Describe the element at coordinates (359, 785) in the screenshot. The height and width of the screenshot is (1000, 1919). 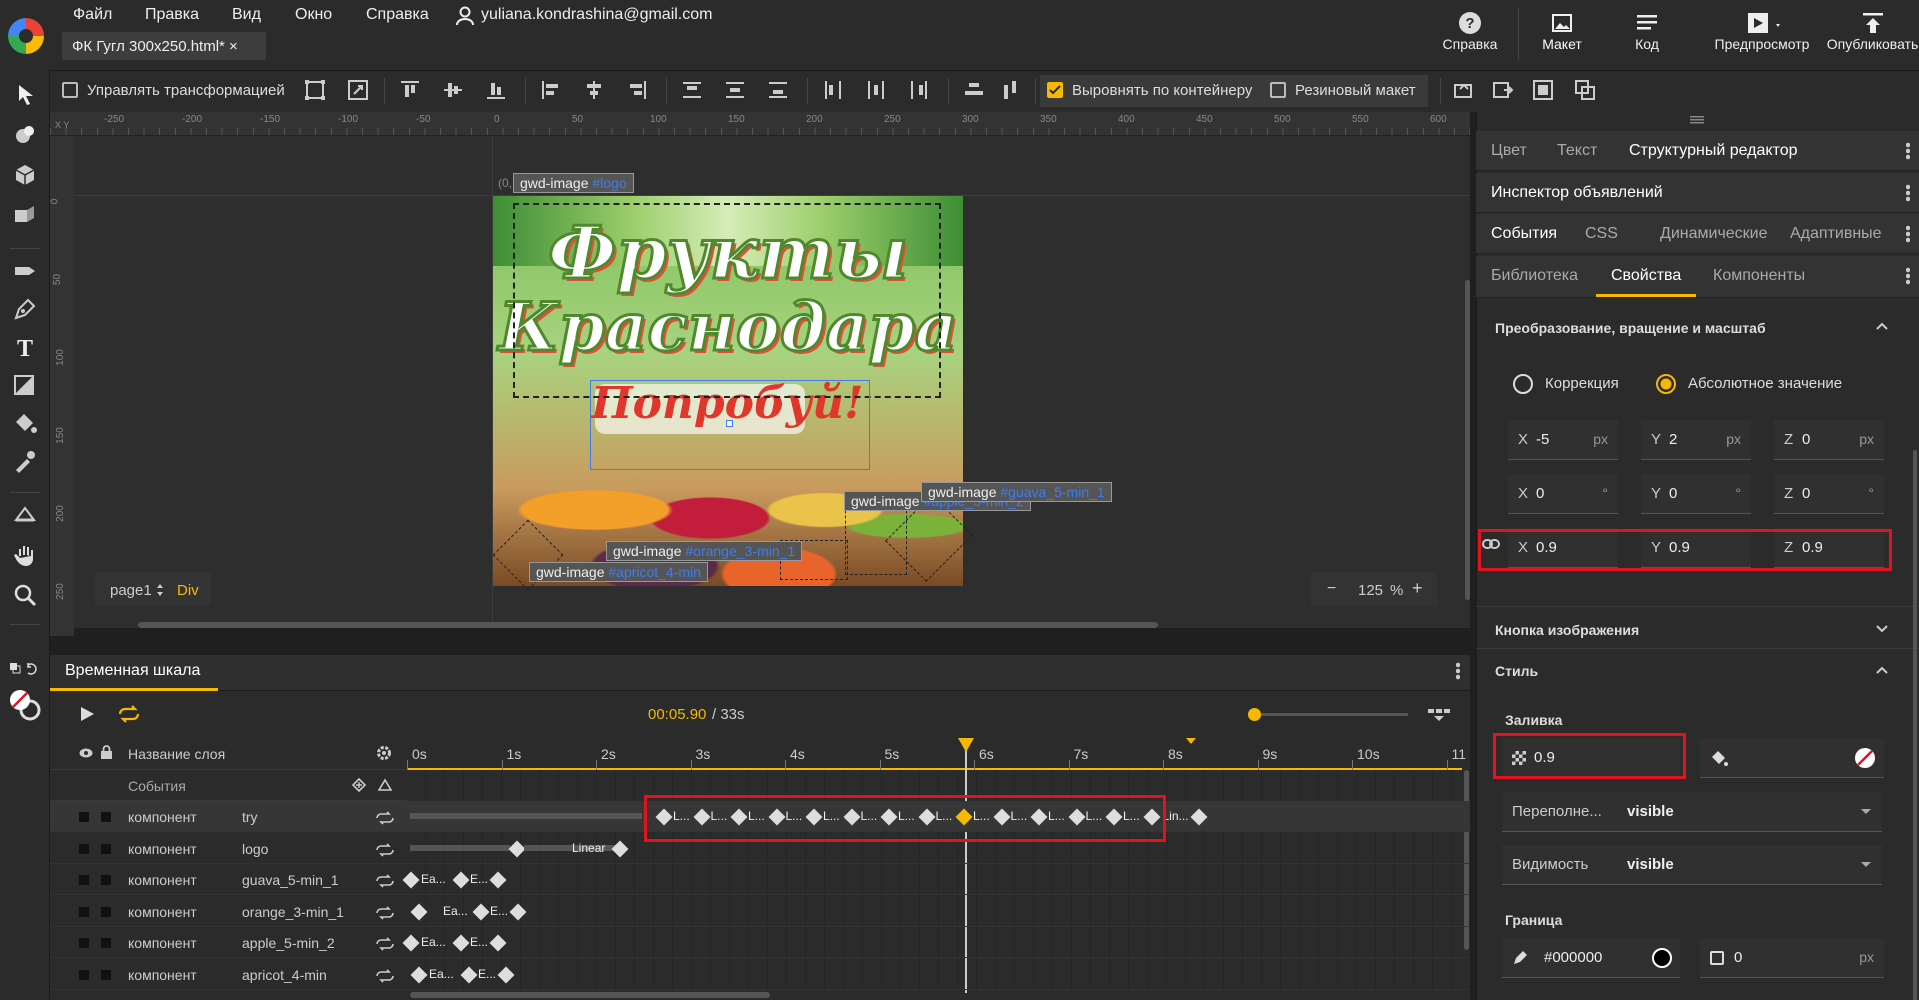
I see `add-event-icon` at that location.